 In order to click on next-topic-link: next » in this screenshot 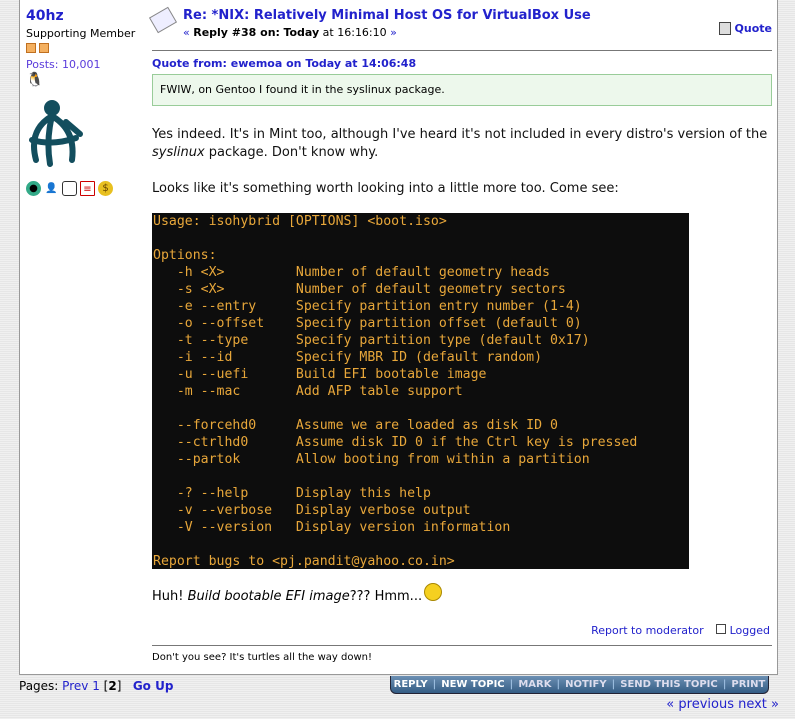, I will do `click(758, 704)`.